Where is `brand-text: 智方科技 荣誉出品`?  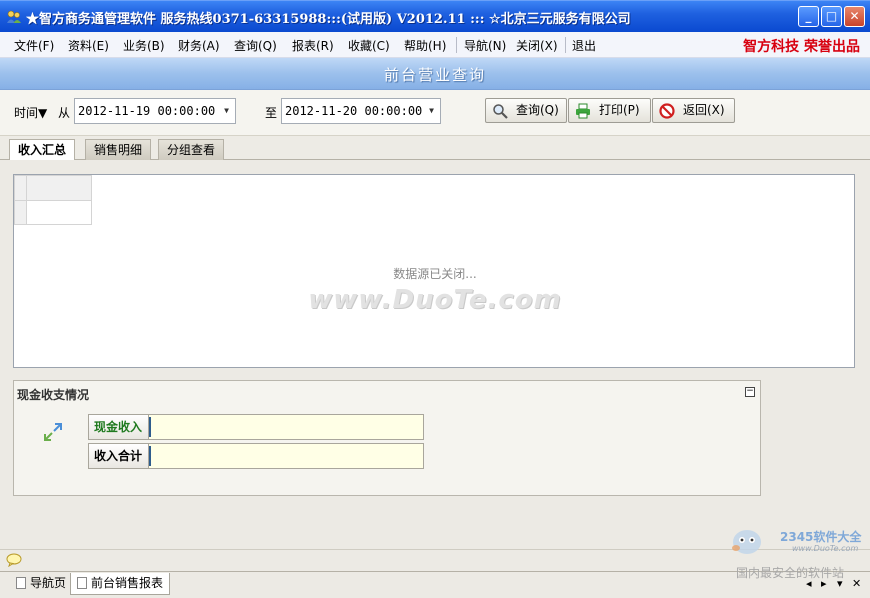 brand-text: 智方科技 荣誉出品 is located at coordinates (801, 47).